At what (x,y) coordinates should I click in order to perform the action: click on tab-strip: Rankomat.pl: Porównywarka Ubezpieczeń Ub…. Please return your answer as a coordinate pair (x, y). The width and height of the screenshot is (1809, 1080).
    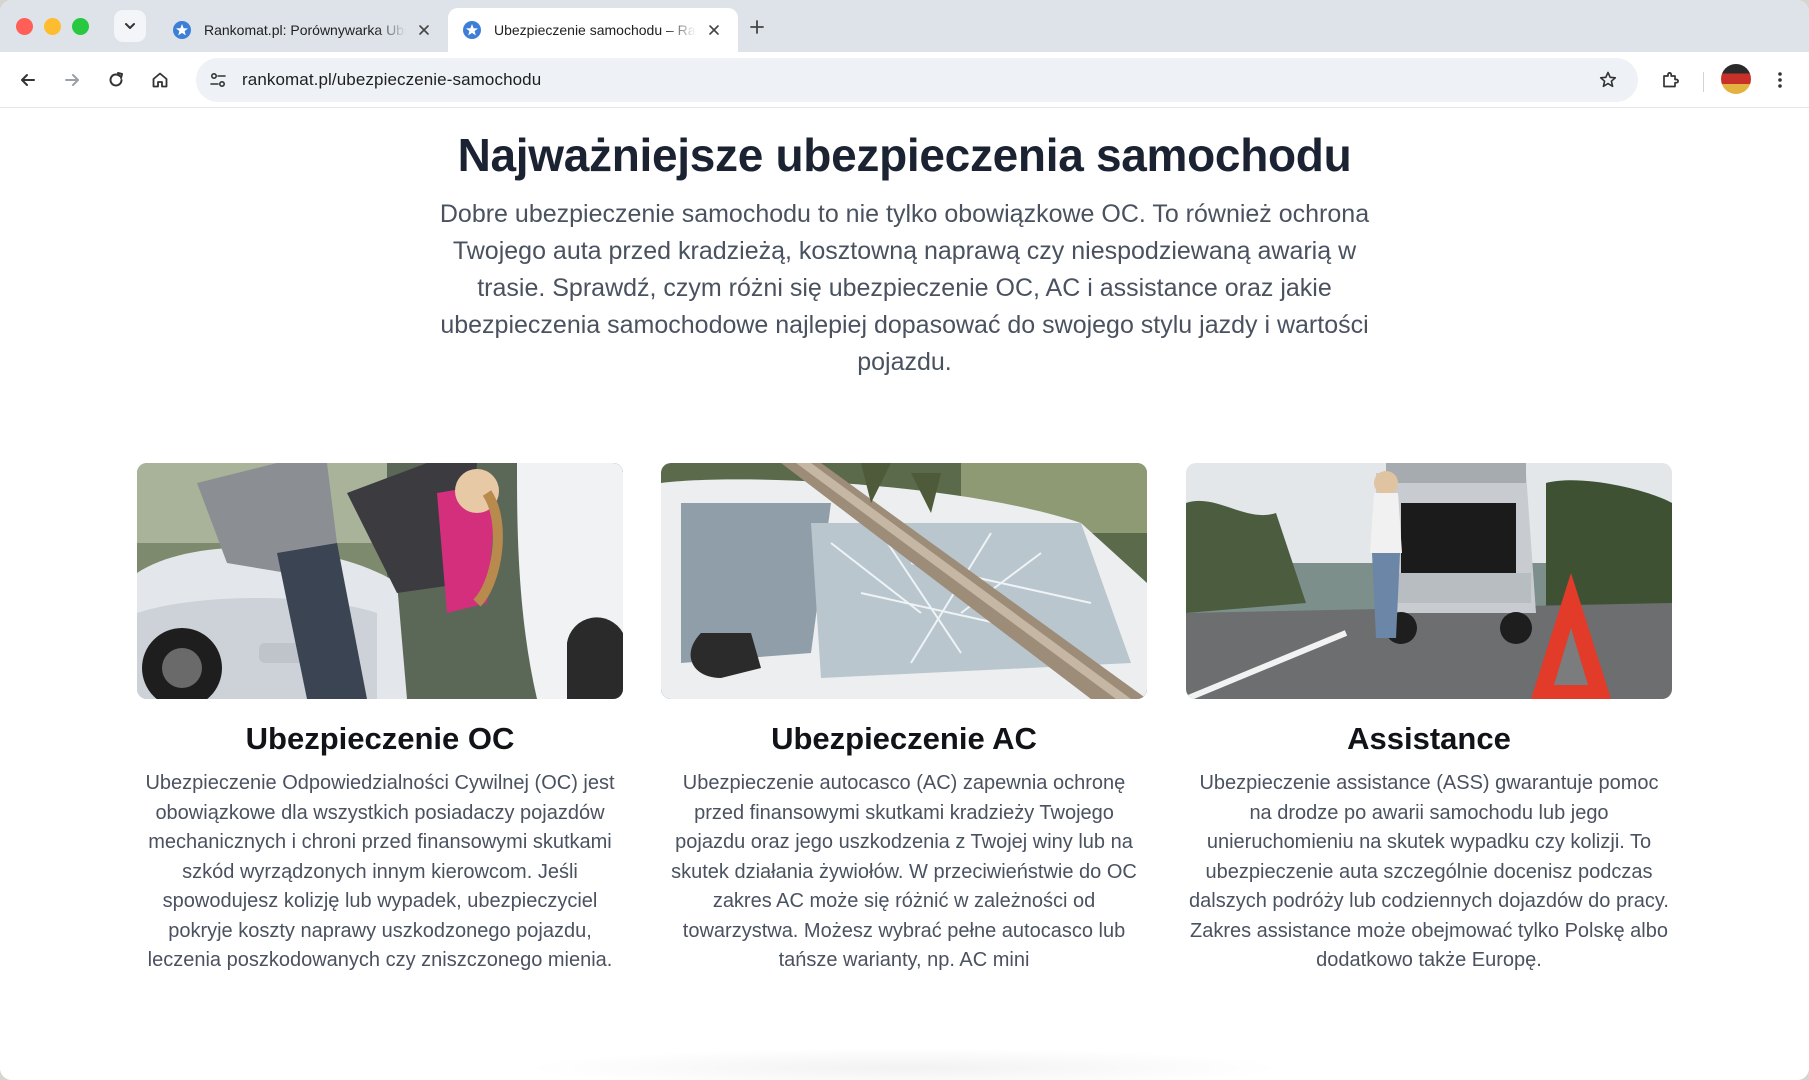
    Looking at the image, I should click on (904, 26).